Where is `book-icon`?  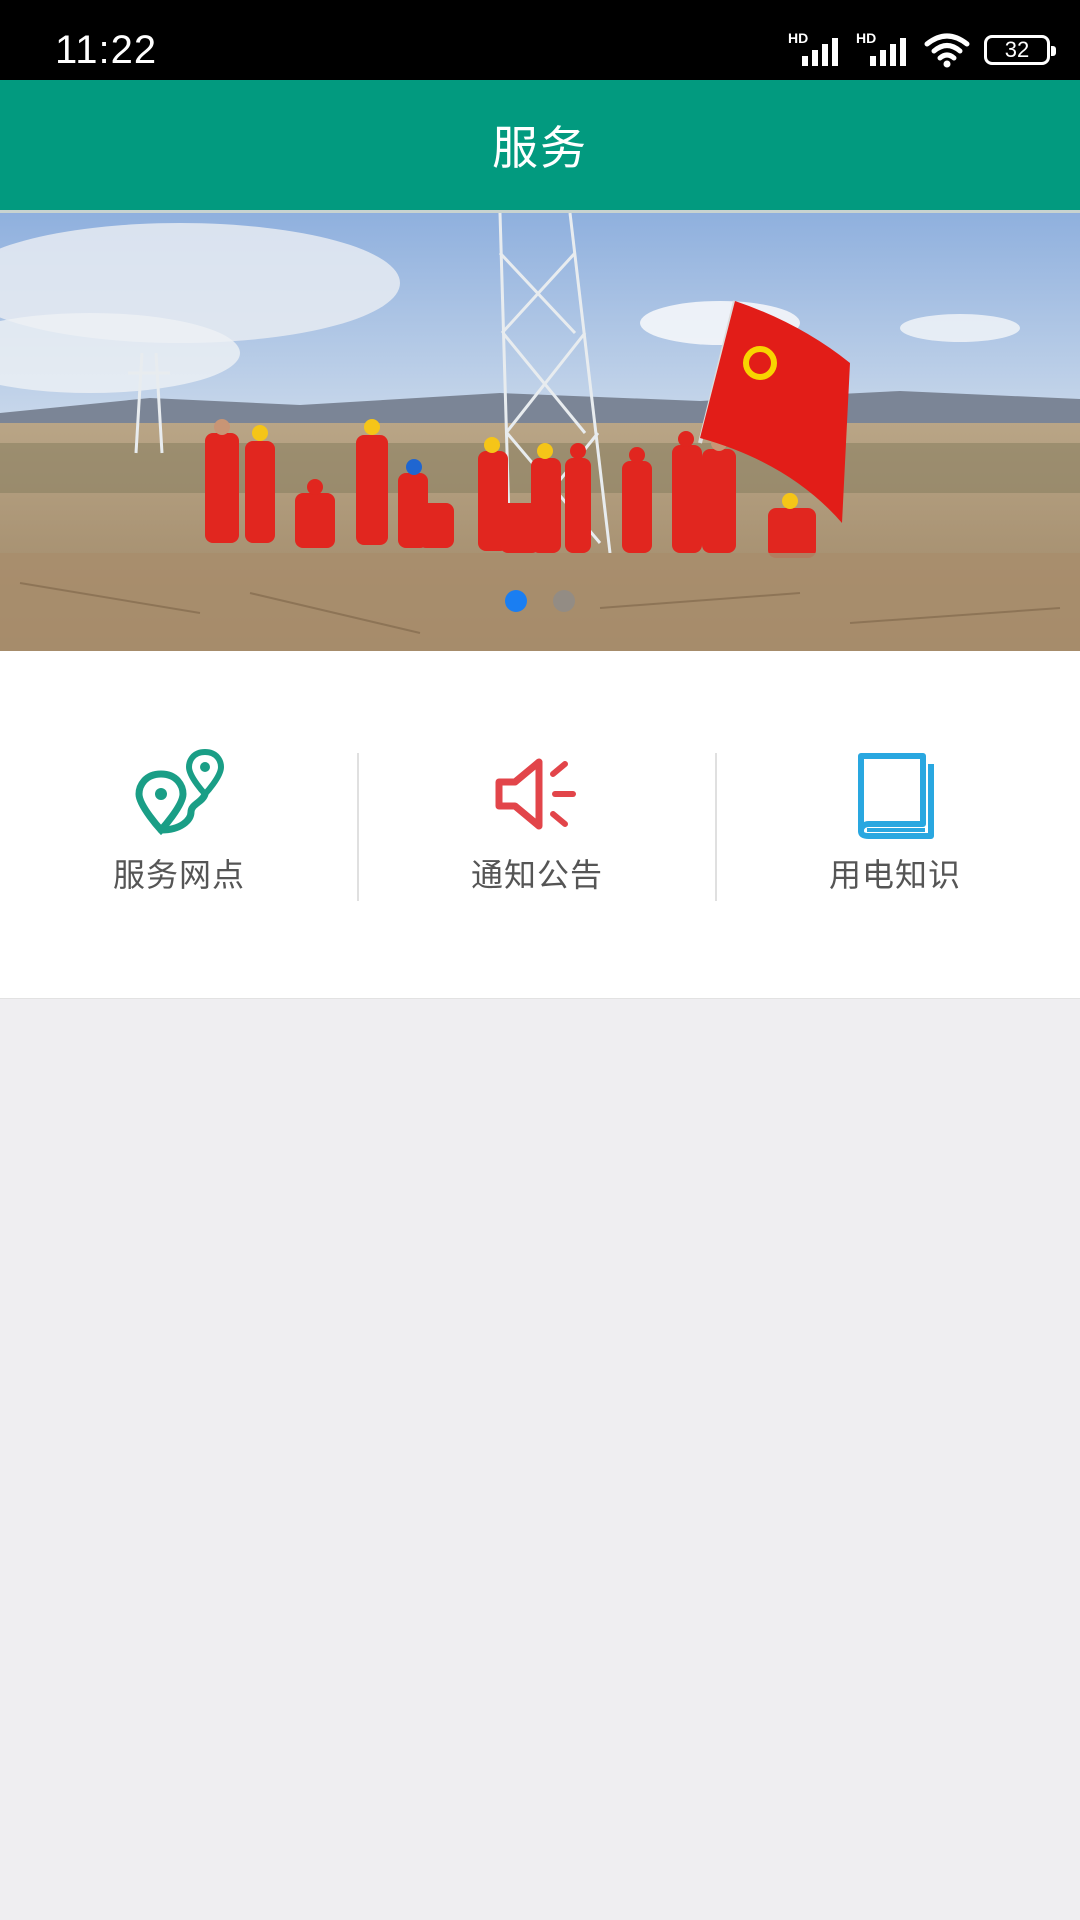
book-icon is located at coordinates (896, 796).